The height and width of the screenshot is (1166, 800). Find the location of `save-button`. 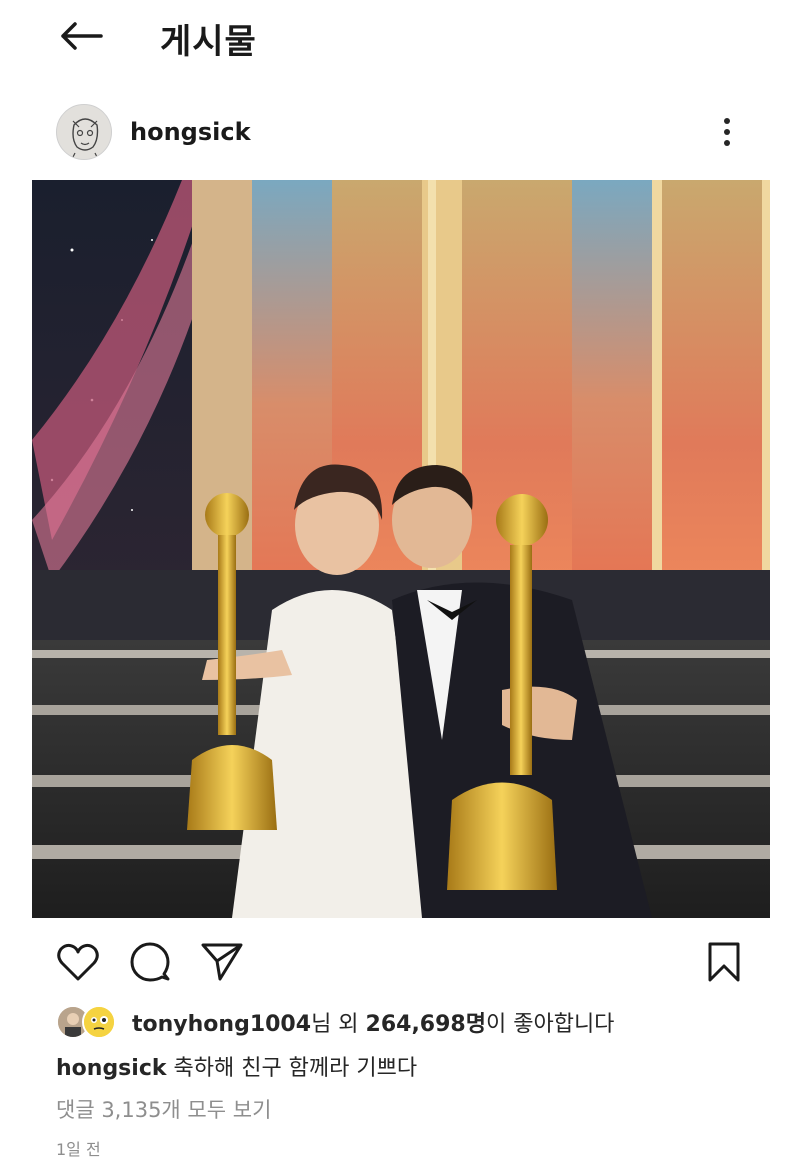

save-button is located at coordinates (724, 962).